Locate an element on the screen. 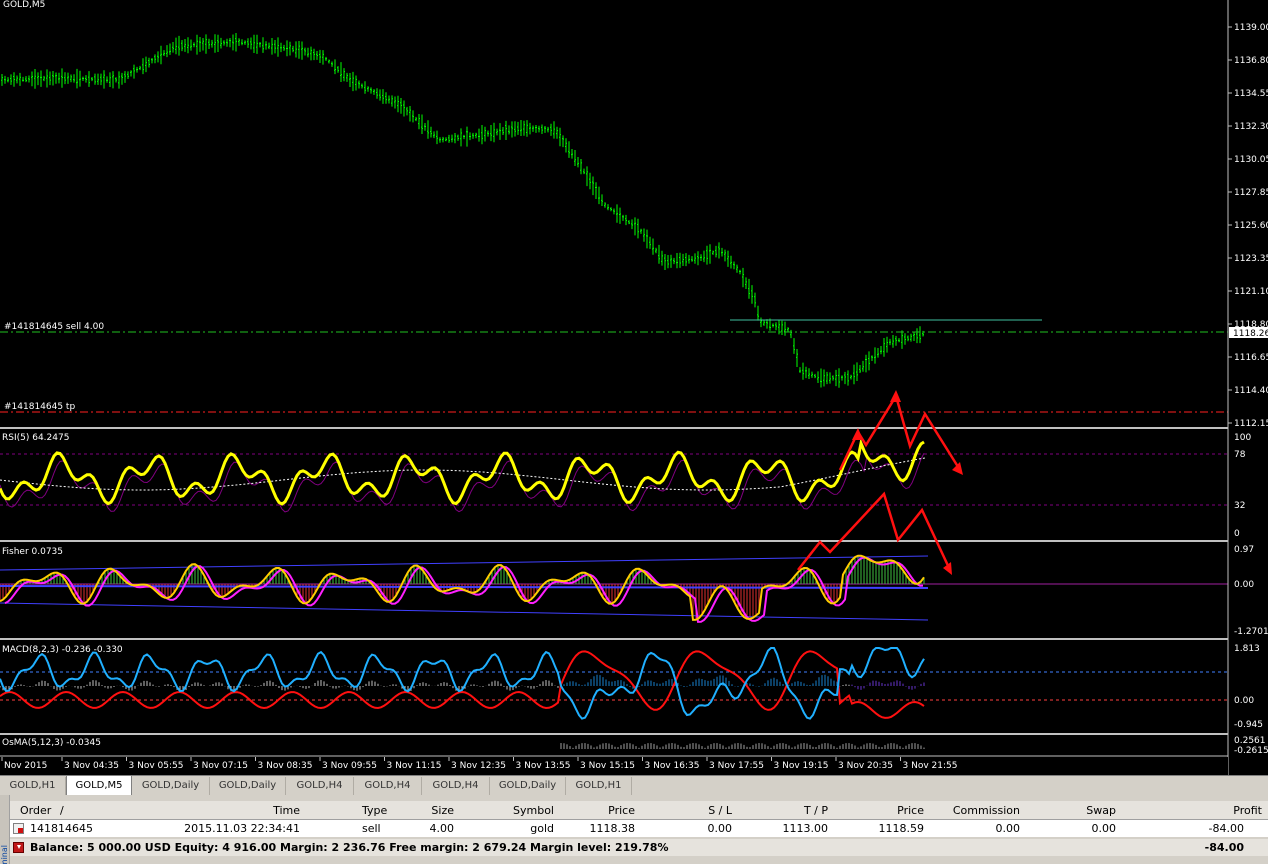 This screenshot has height=864, width=1268. col-size: Size is located at coordinates (432, 810).